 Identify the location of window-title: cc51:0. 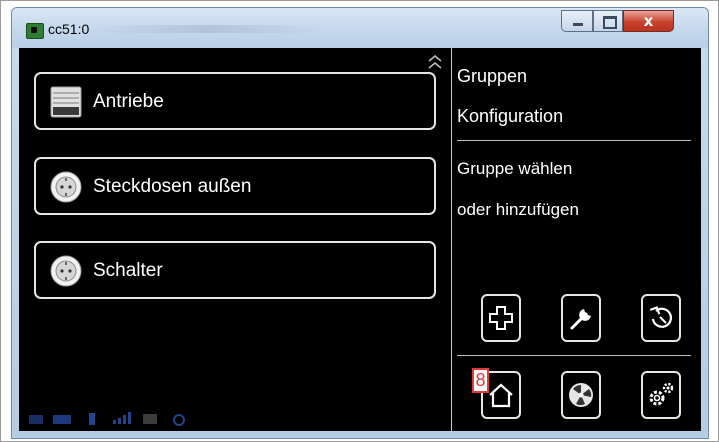
(69, 29).